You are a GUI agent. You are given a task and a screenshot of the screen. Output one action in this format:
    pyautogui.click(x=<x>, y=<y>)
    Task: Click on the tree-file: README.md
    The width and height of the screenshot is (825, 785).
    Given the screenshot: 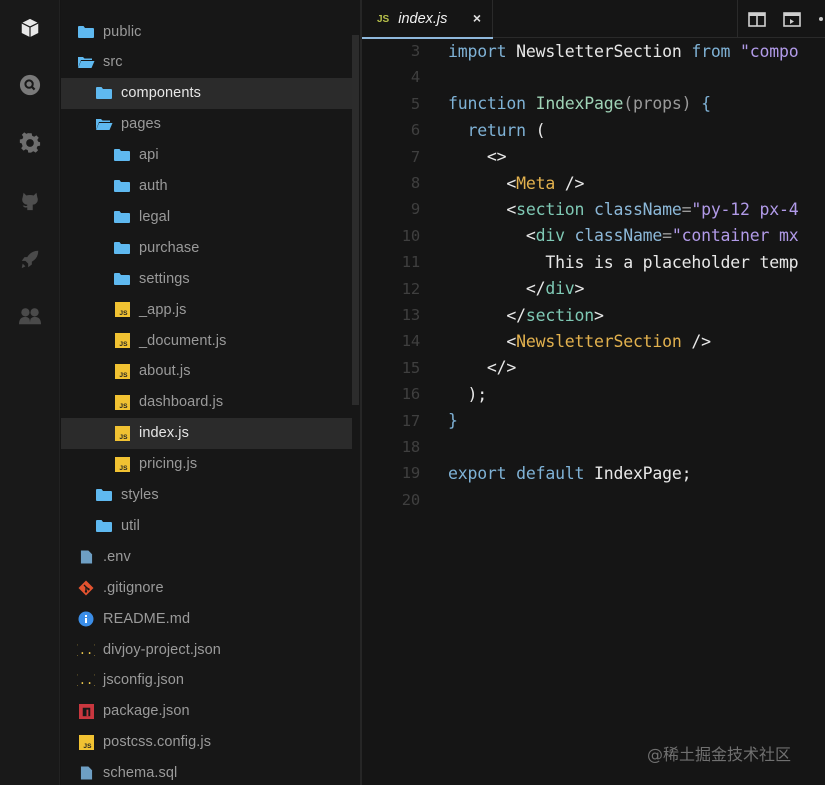 What is the action you would take?
    pyautogui.click(x=206, y=618)
    